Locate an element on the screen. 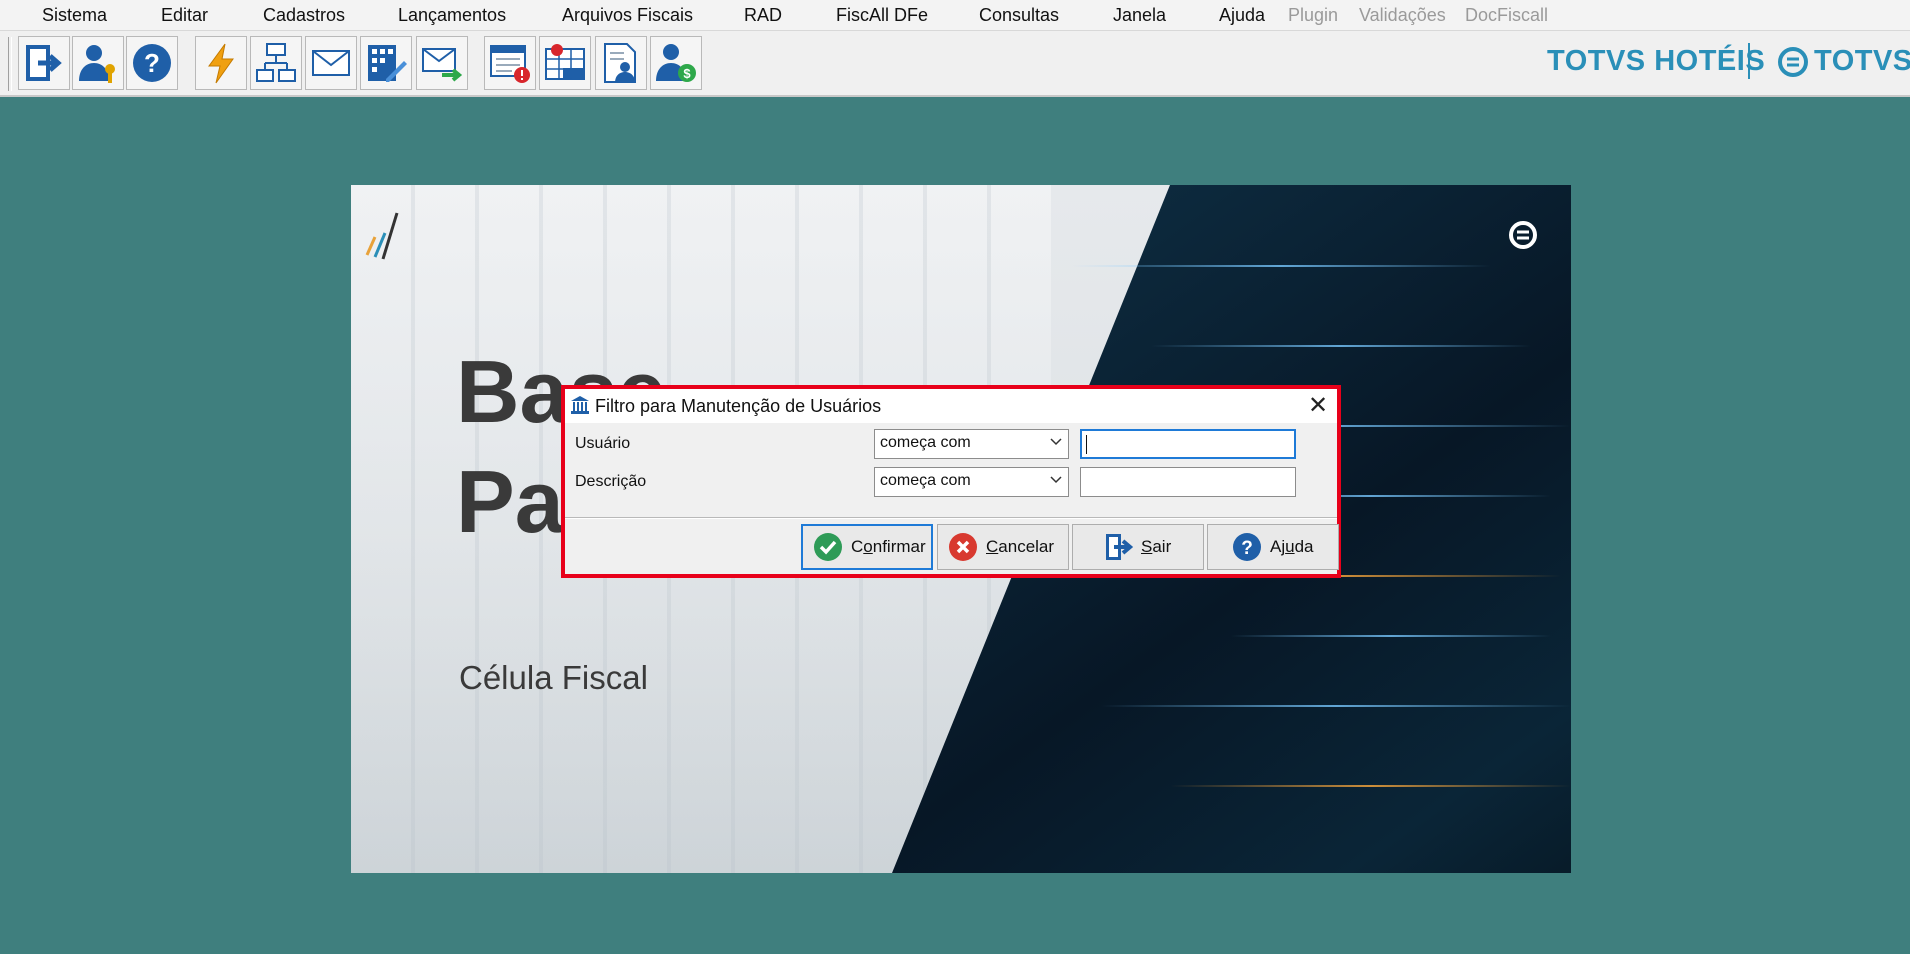 The height and width of the screenshot is (954, 1910). cancel-label: Cancelar is located at coordinates (1020, 547).